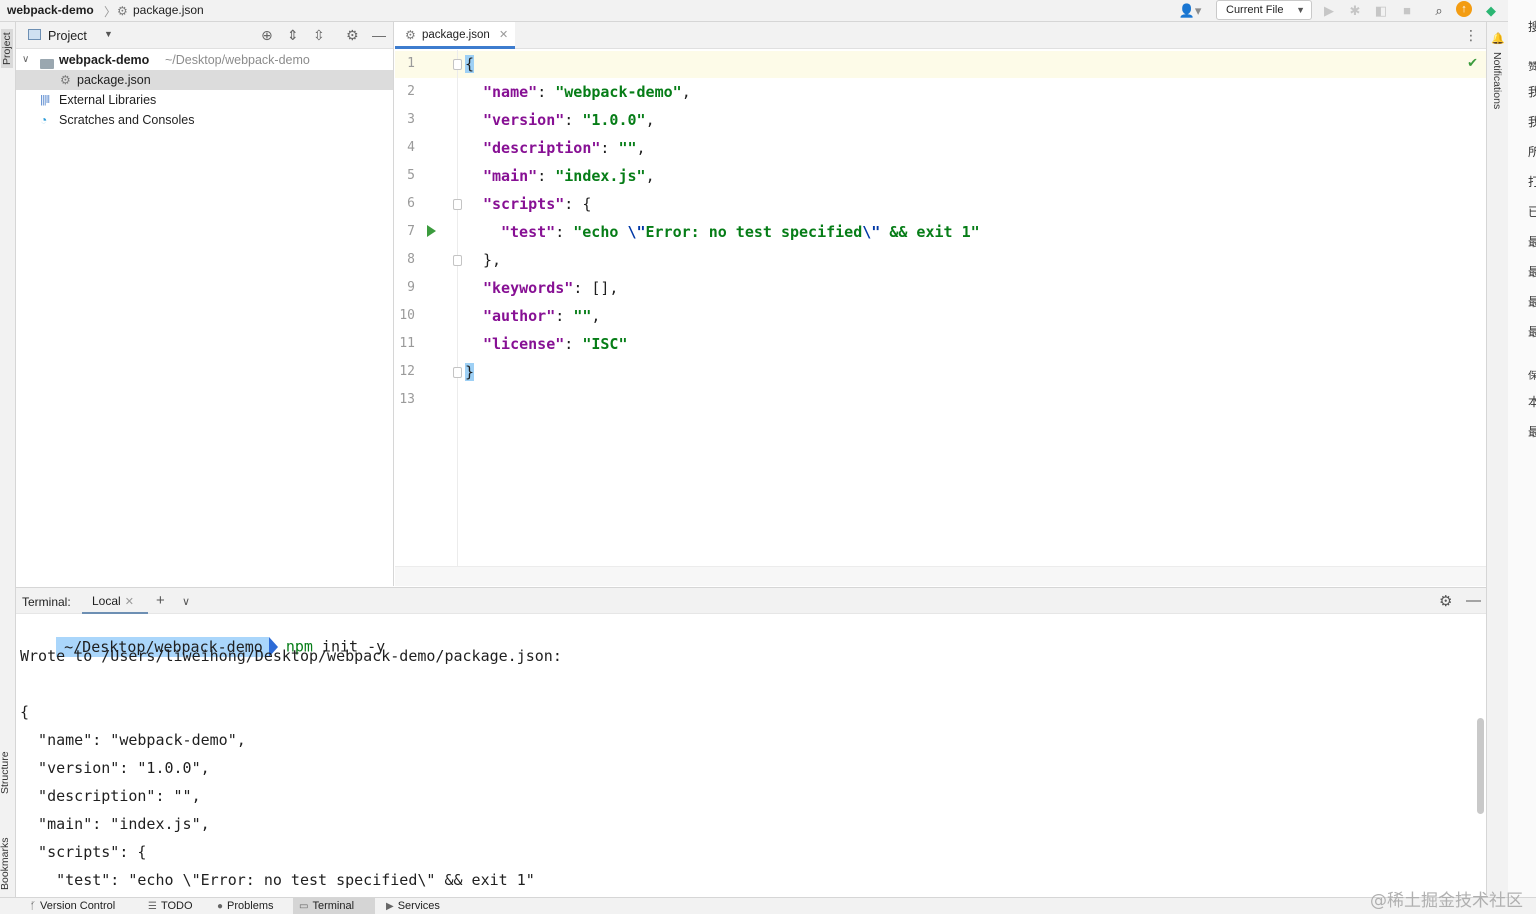 Image resolution: width=1536 pixels, height=914 pixels. What do you see at coordinates (470, 372) in the screenshot?
I see `code-line: }` at bounding box center [470, 372].